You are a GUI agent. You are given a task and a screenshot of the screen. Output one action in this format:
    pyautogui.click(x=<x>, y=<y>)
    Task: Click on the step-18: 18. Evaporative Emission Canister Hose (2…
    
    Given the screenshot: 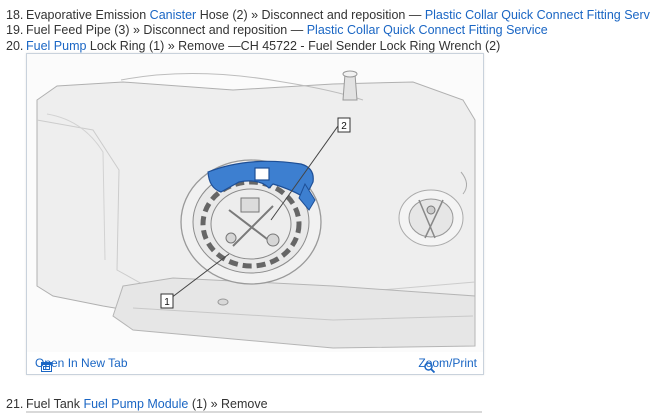 What is the action you would take?
    pyautogui.click(x=328, y=15)
    